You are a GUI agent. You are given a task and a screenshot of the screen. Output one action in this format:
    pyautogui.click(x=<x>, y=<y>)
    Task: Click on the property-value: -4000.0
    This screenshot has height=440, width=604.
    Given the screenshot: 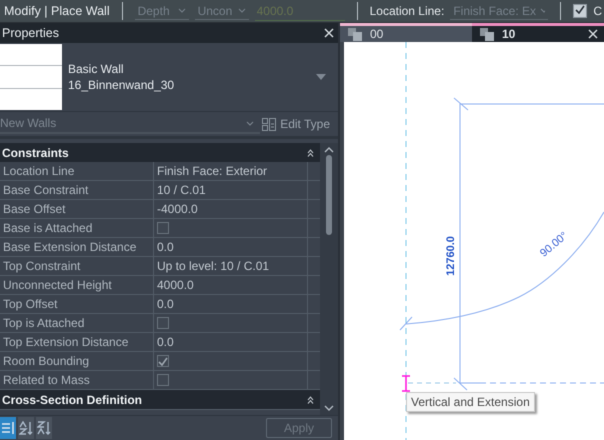 What is the action you would take?
    pyautogui.click(x=231, y=209)
    